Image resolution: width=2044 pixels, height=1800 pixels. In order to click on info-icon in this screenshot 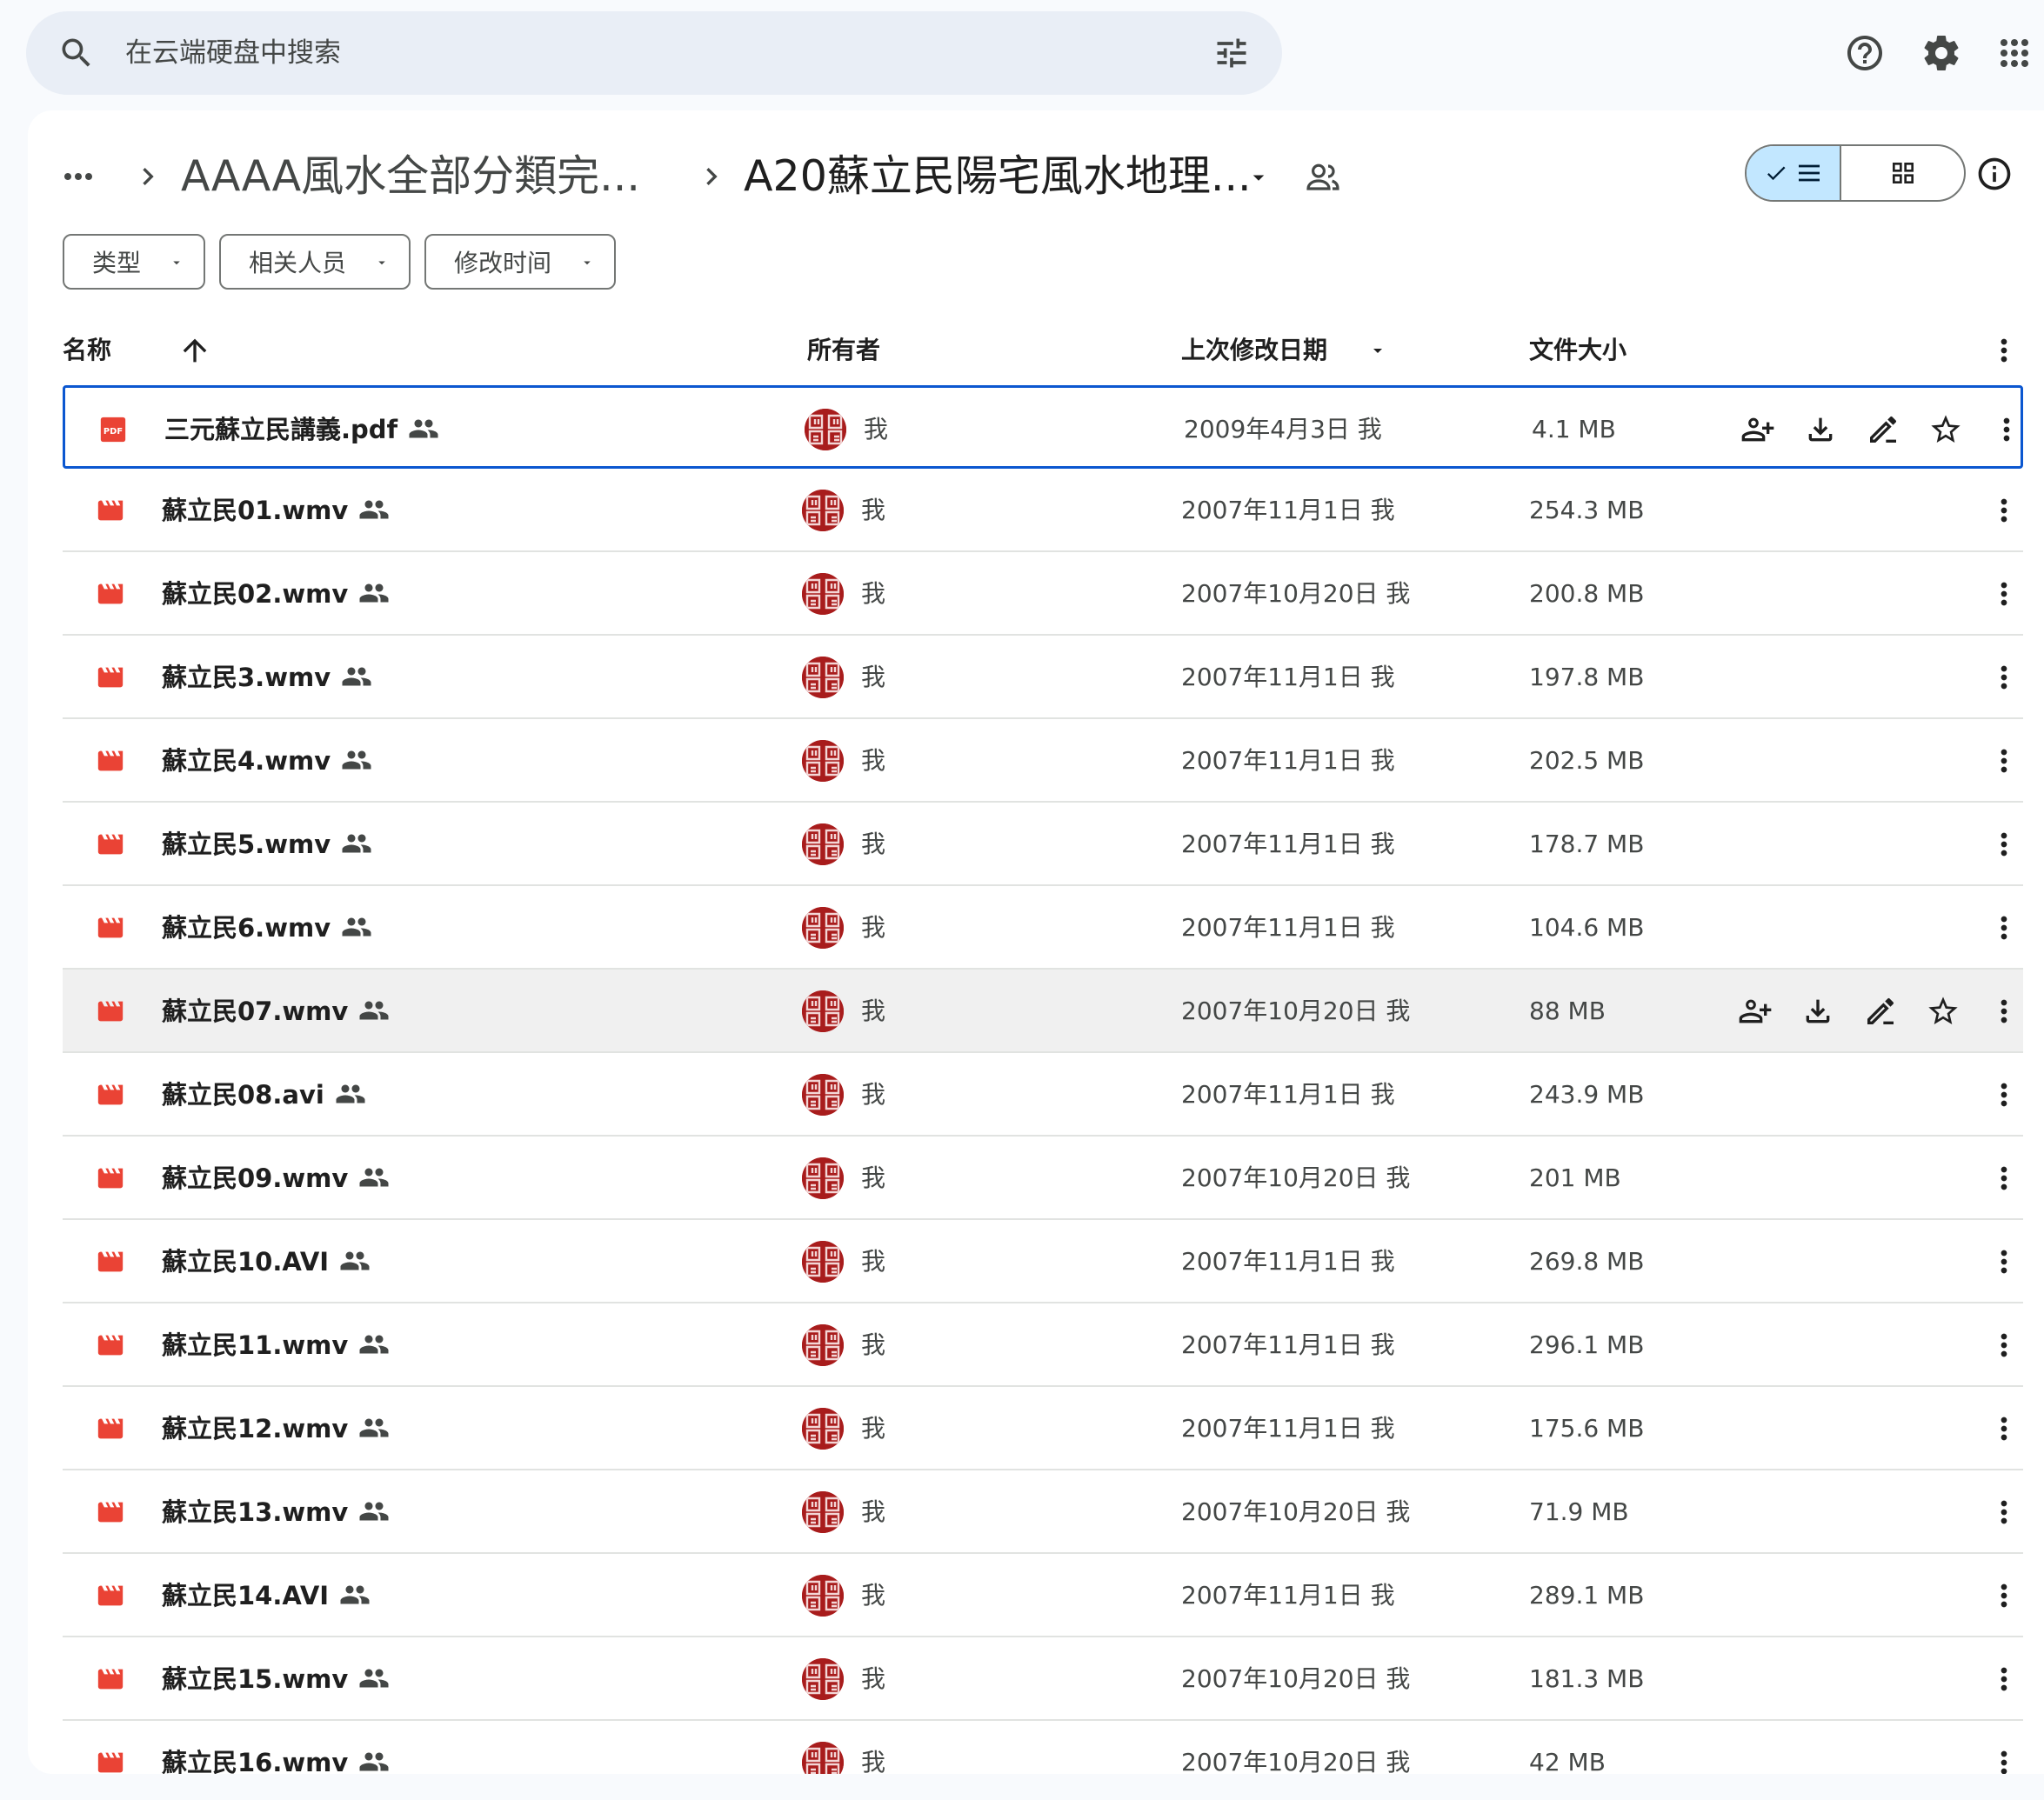, I will do `click(1994, 174)`.